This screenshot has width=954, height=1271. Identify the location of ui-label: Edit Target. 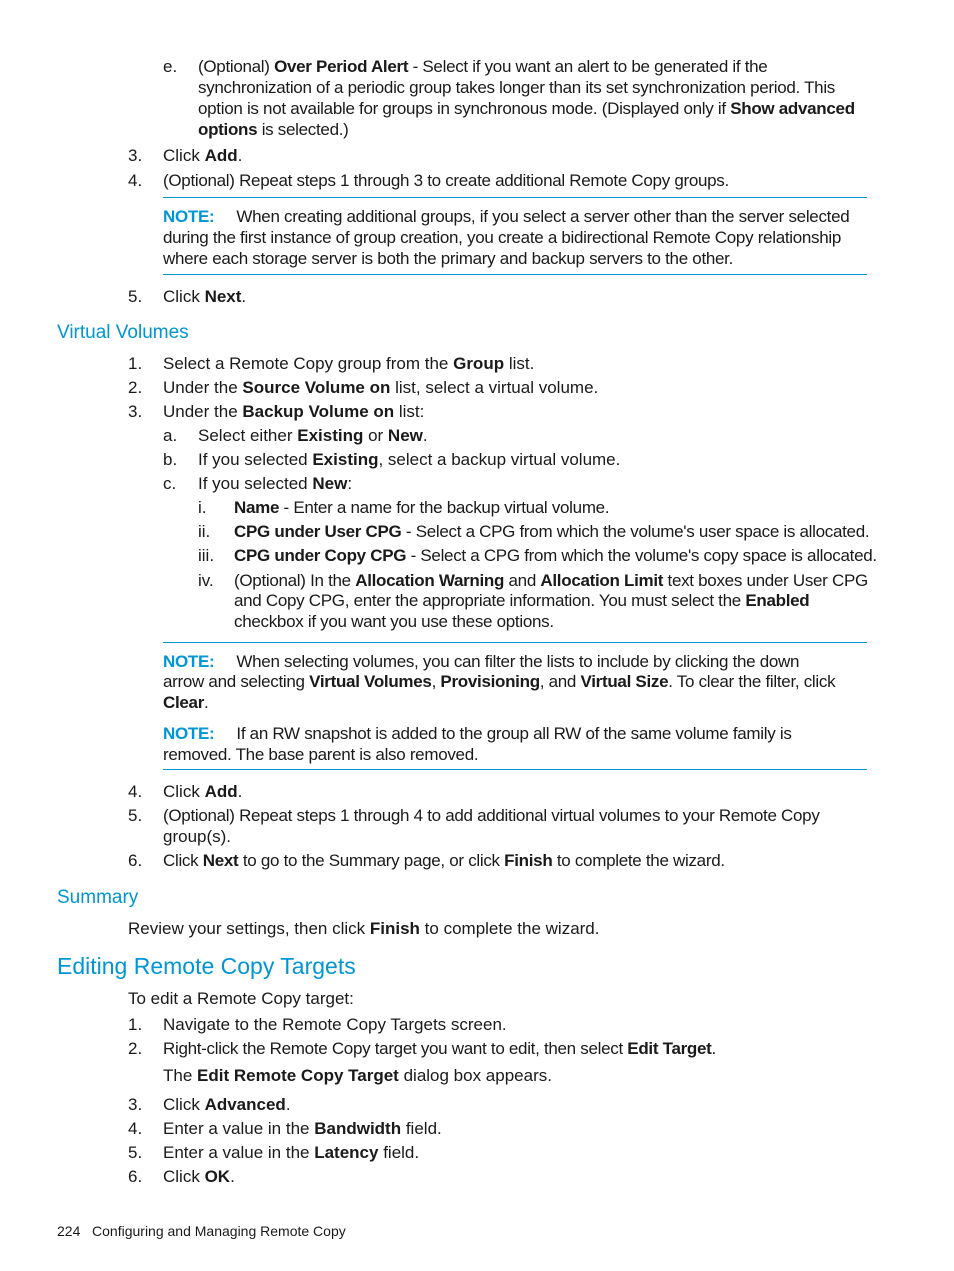
(669, 1048).